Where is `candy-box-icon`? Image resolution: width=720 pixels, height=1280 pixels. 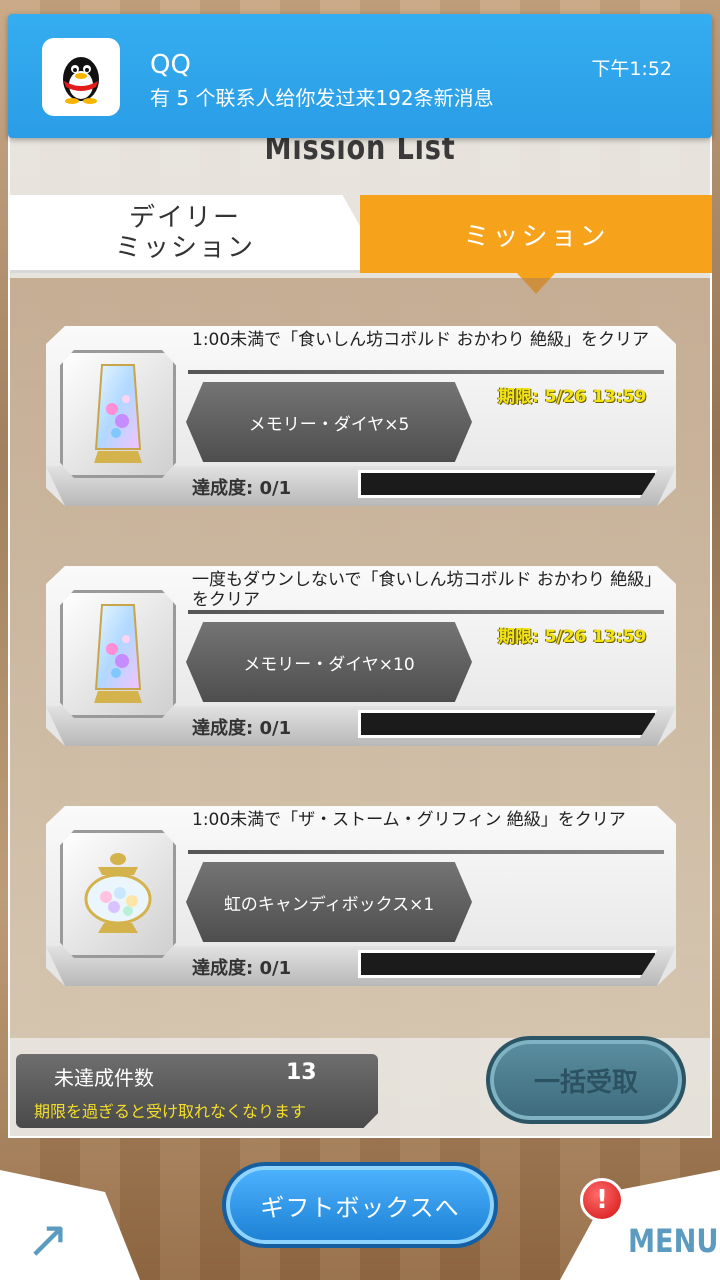 candy-box-icon is located at coordinates (118, 893).